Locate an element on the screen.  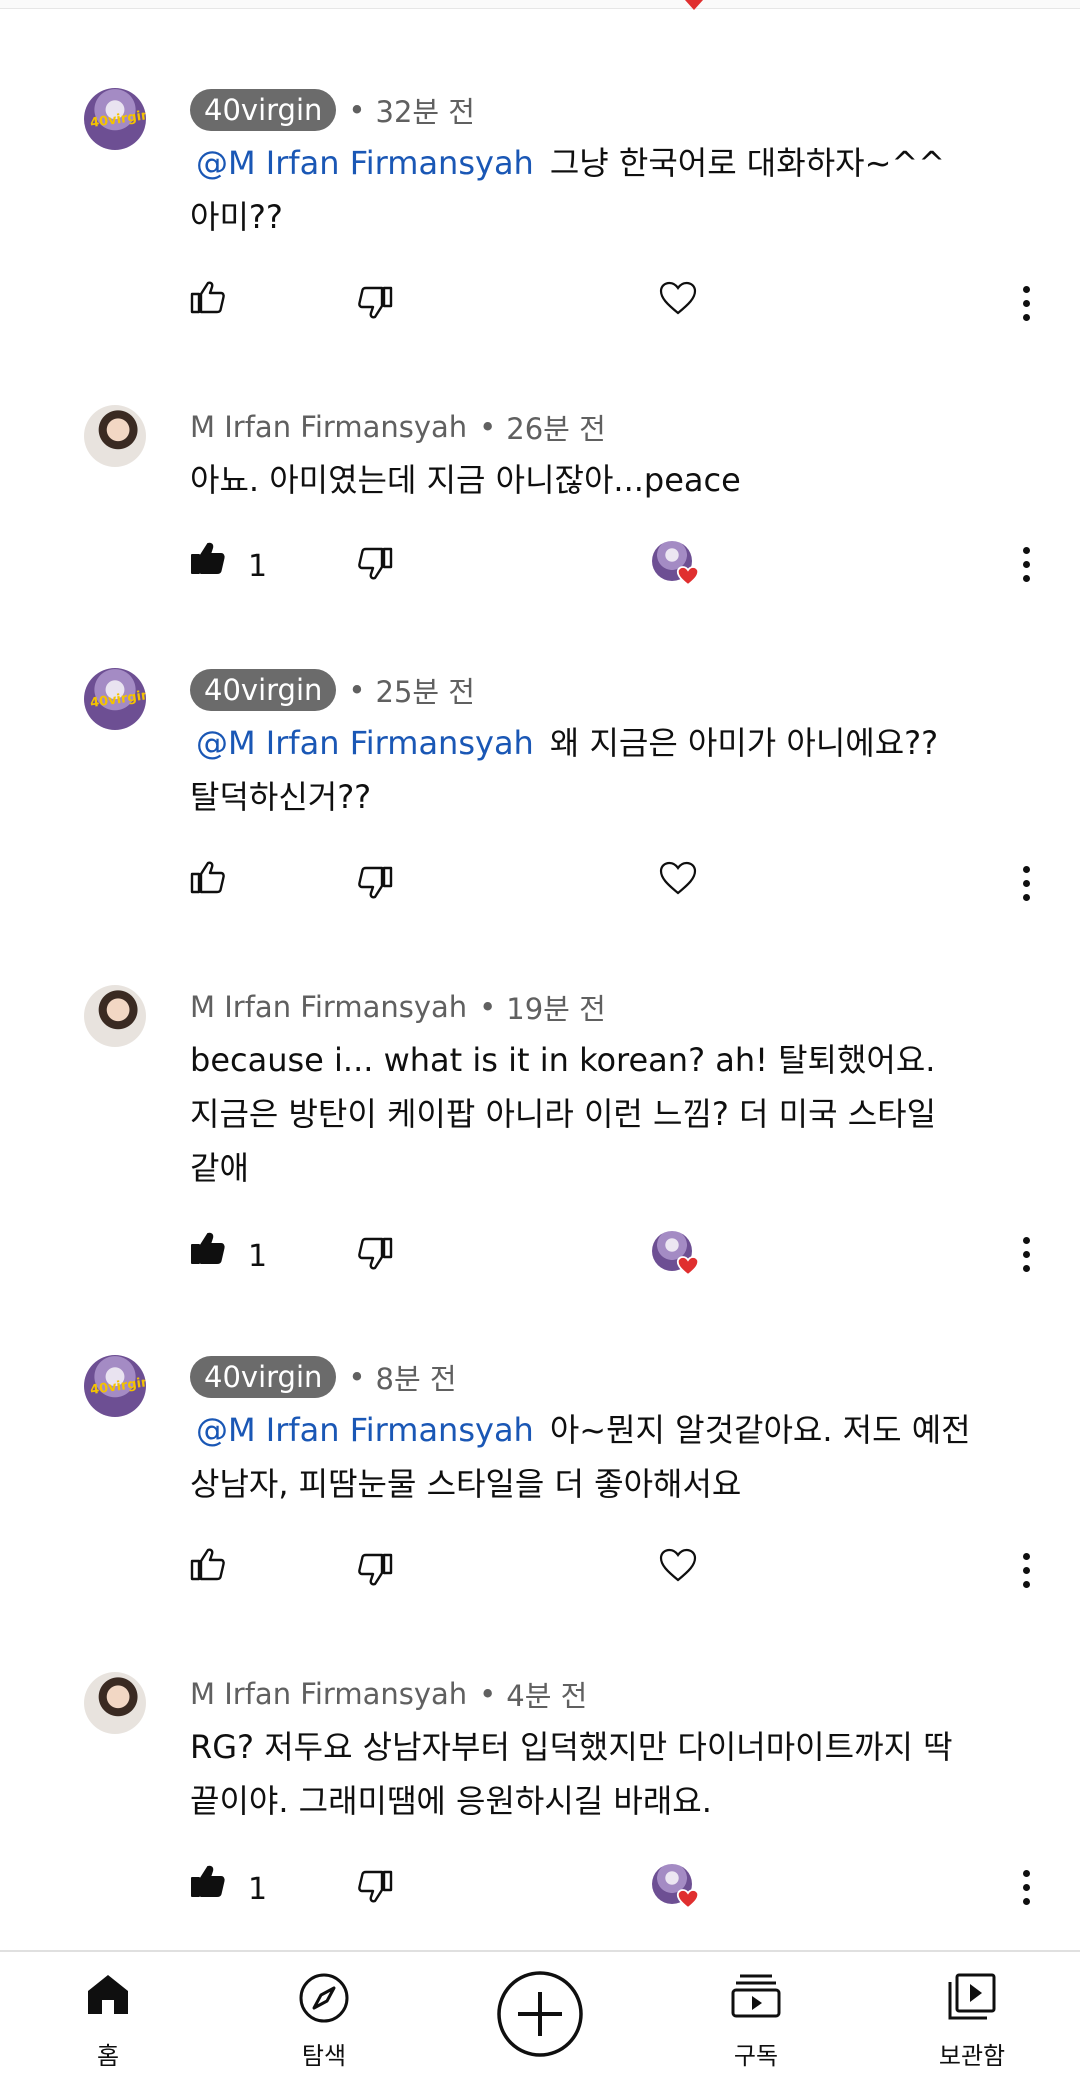
comment-meta: M Irfan Firmansyah • 26분 전 is located at coordinates (398, 427).